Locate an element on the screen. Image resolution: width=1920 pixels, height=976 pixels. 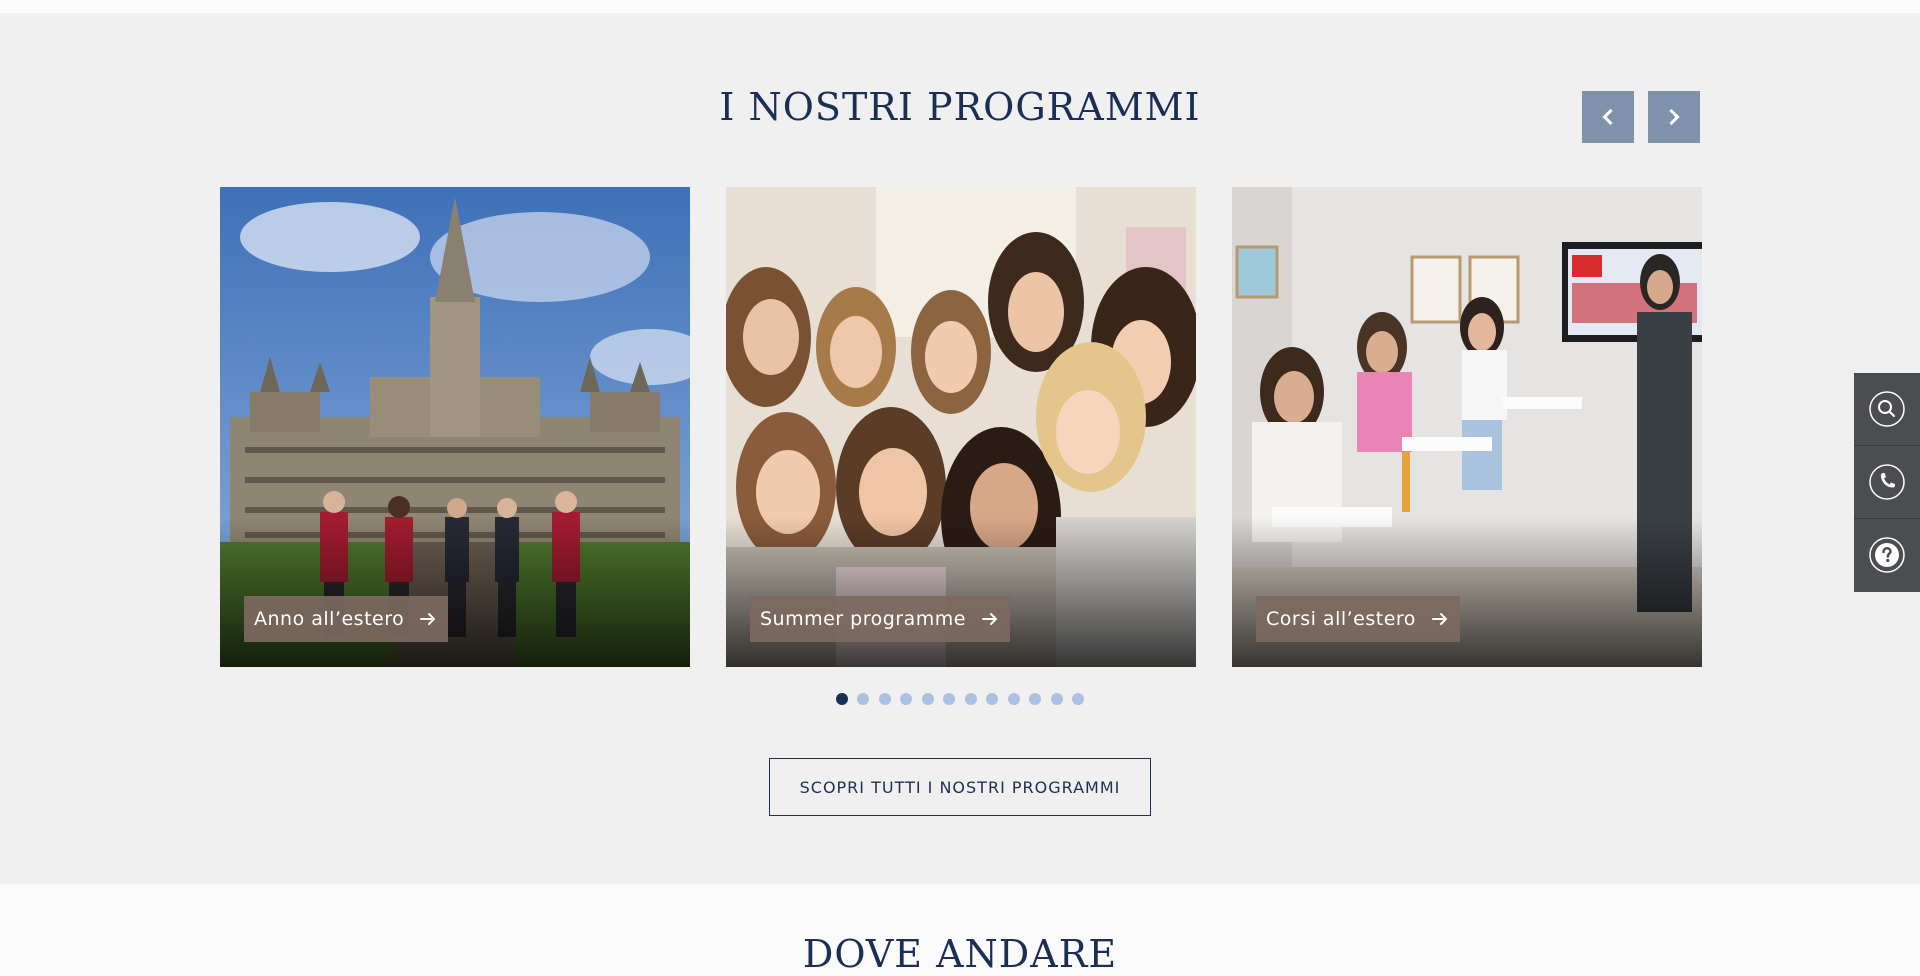
chevron-right-icon is located at coordinates (1674, 117).